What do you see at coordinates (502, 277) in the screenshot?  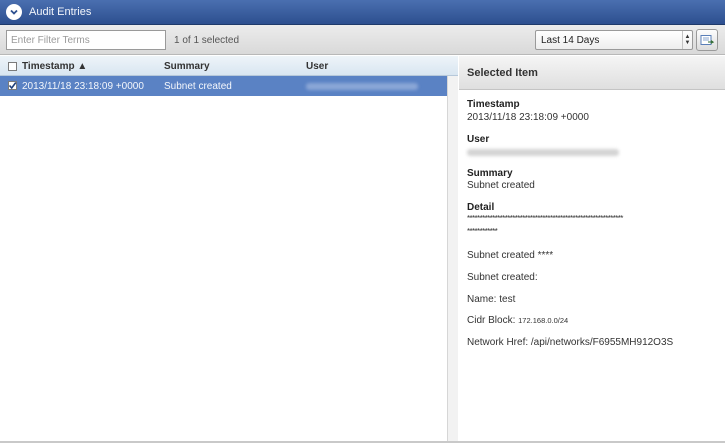 I see `detail-line-2: Subnet created:` at bounding box center [502, 277].